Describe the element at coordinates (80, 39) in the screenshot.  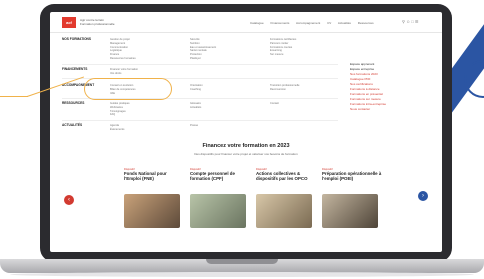
I see `category-label: NOS FORMATIONS` at that location.